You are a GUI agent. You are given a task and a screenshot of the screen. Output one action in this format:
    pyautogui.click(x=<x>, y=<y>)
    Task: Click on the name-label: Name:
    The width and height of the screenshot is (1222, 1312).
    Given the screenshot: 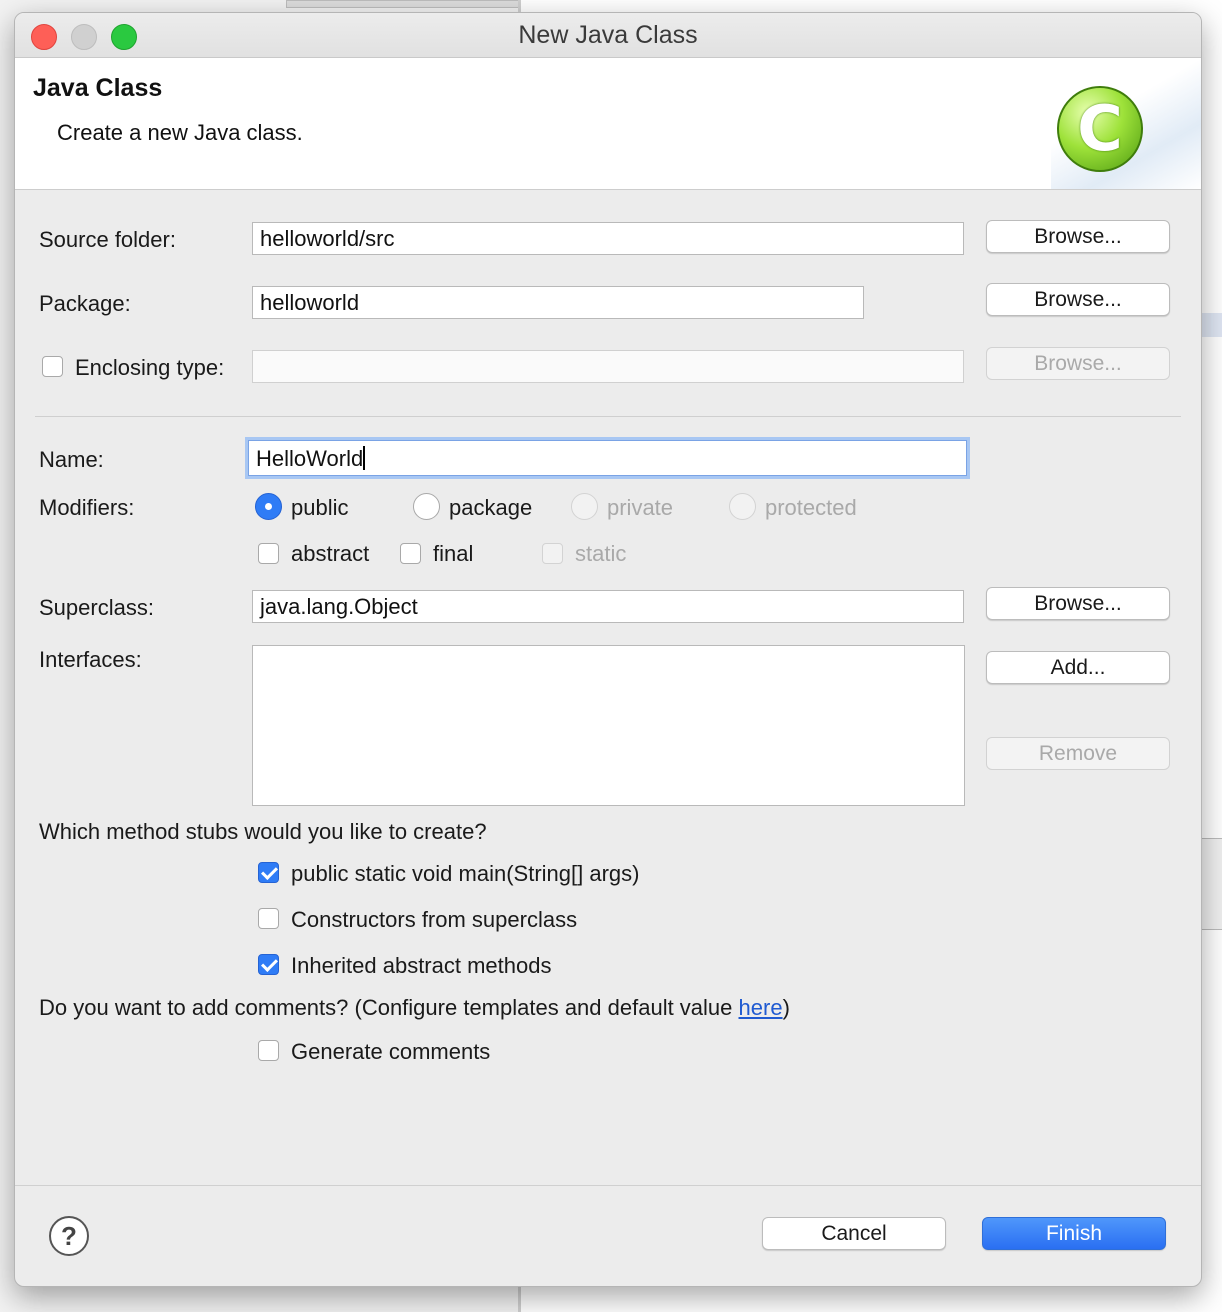 What is the action you would take?
    pyautogui.click(x=71, y=459)
    